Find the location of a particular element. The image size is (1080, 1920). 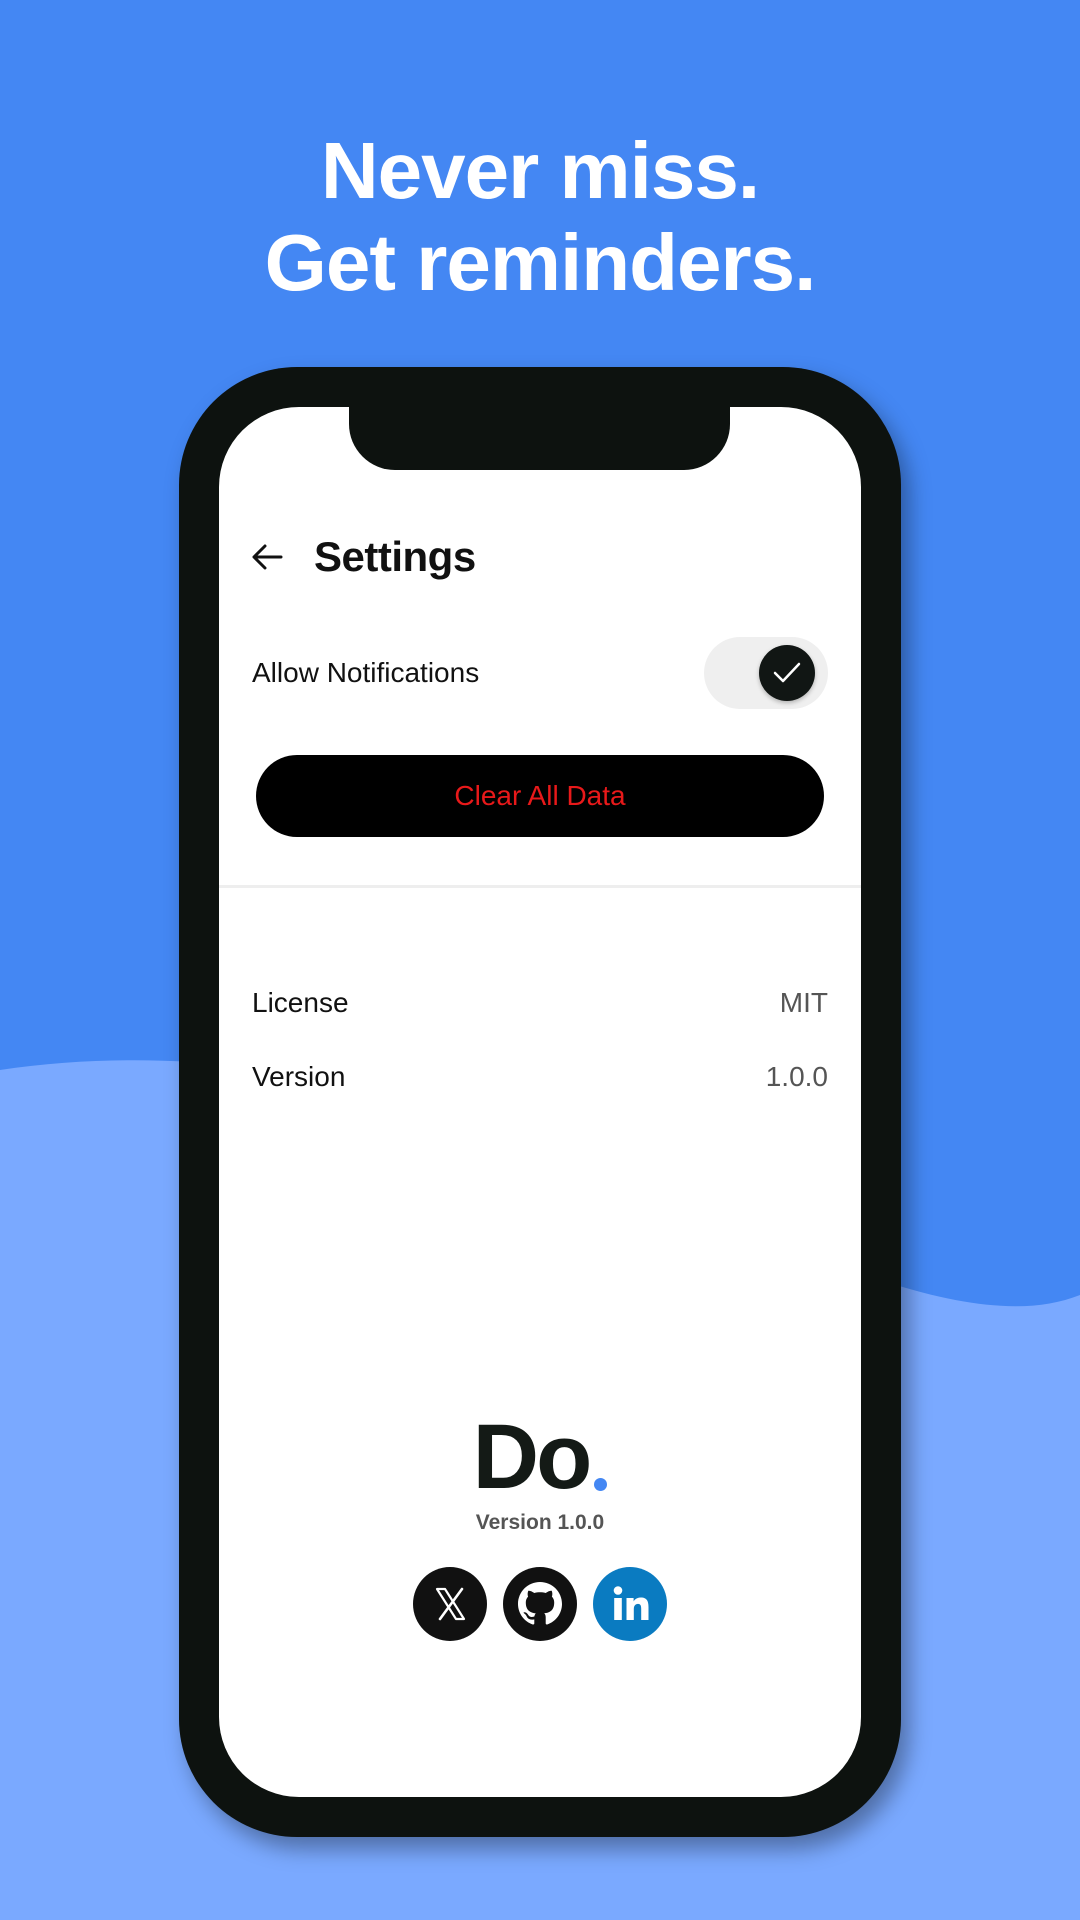

phone-notch is located at coordinates (539, 438).